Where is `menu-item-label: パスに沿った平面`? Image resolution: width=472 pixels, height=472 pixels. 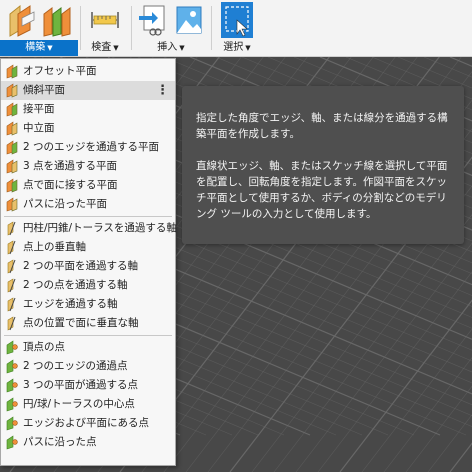 menu-item-label: パスに沿った平面 is located at coordinates (65, 204).